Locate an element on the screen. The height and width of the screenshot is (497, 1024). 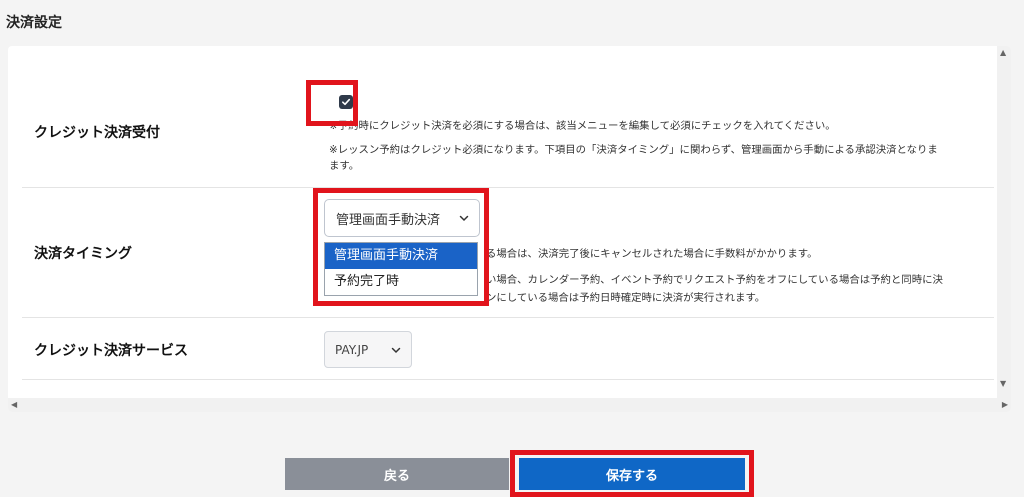
save-button: 保存する is located at coordinates (632, 474).